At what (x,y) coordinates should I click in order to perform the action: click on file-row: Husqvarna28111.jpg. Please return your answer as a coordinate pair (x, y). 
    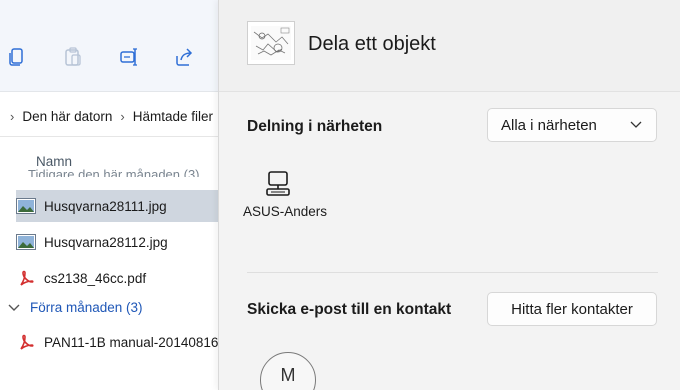
    Looking at the image, I should click on (118, 206).